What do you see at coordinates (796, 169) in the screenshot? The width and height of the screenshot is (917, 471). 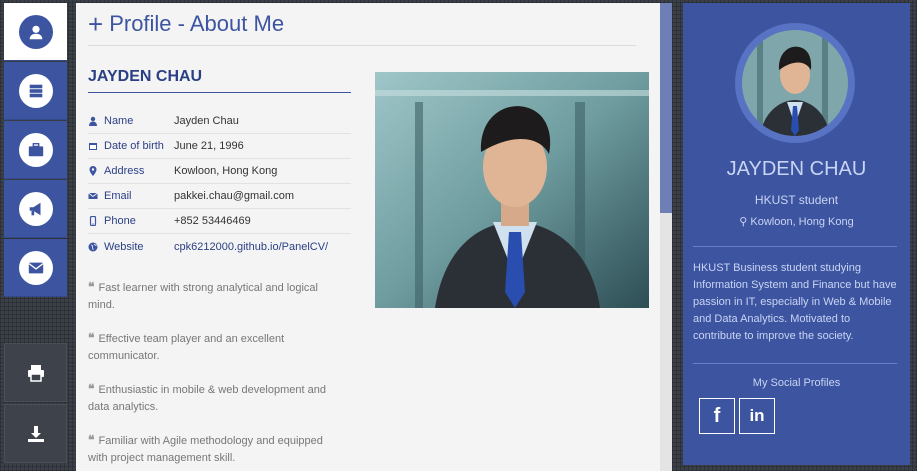 I see `sidebar-name: JAYDEN CHAU` at bounding box center [796, 169].